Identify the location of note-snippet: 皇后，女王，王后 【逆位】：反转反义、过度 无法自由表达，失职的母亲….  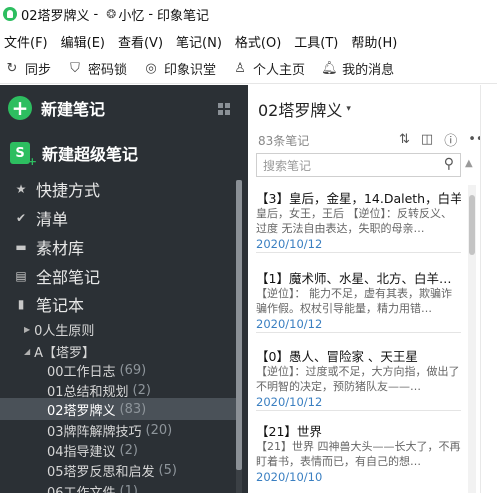
(354, 221).